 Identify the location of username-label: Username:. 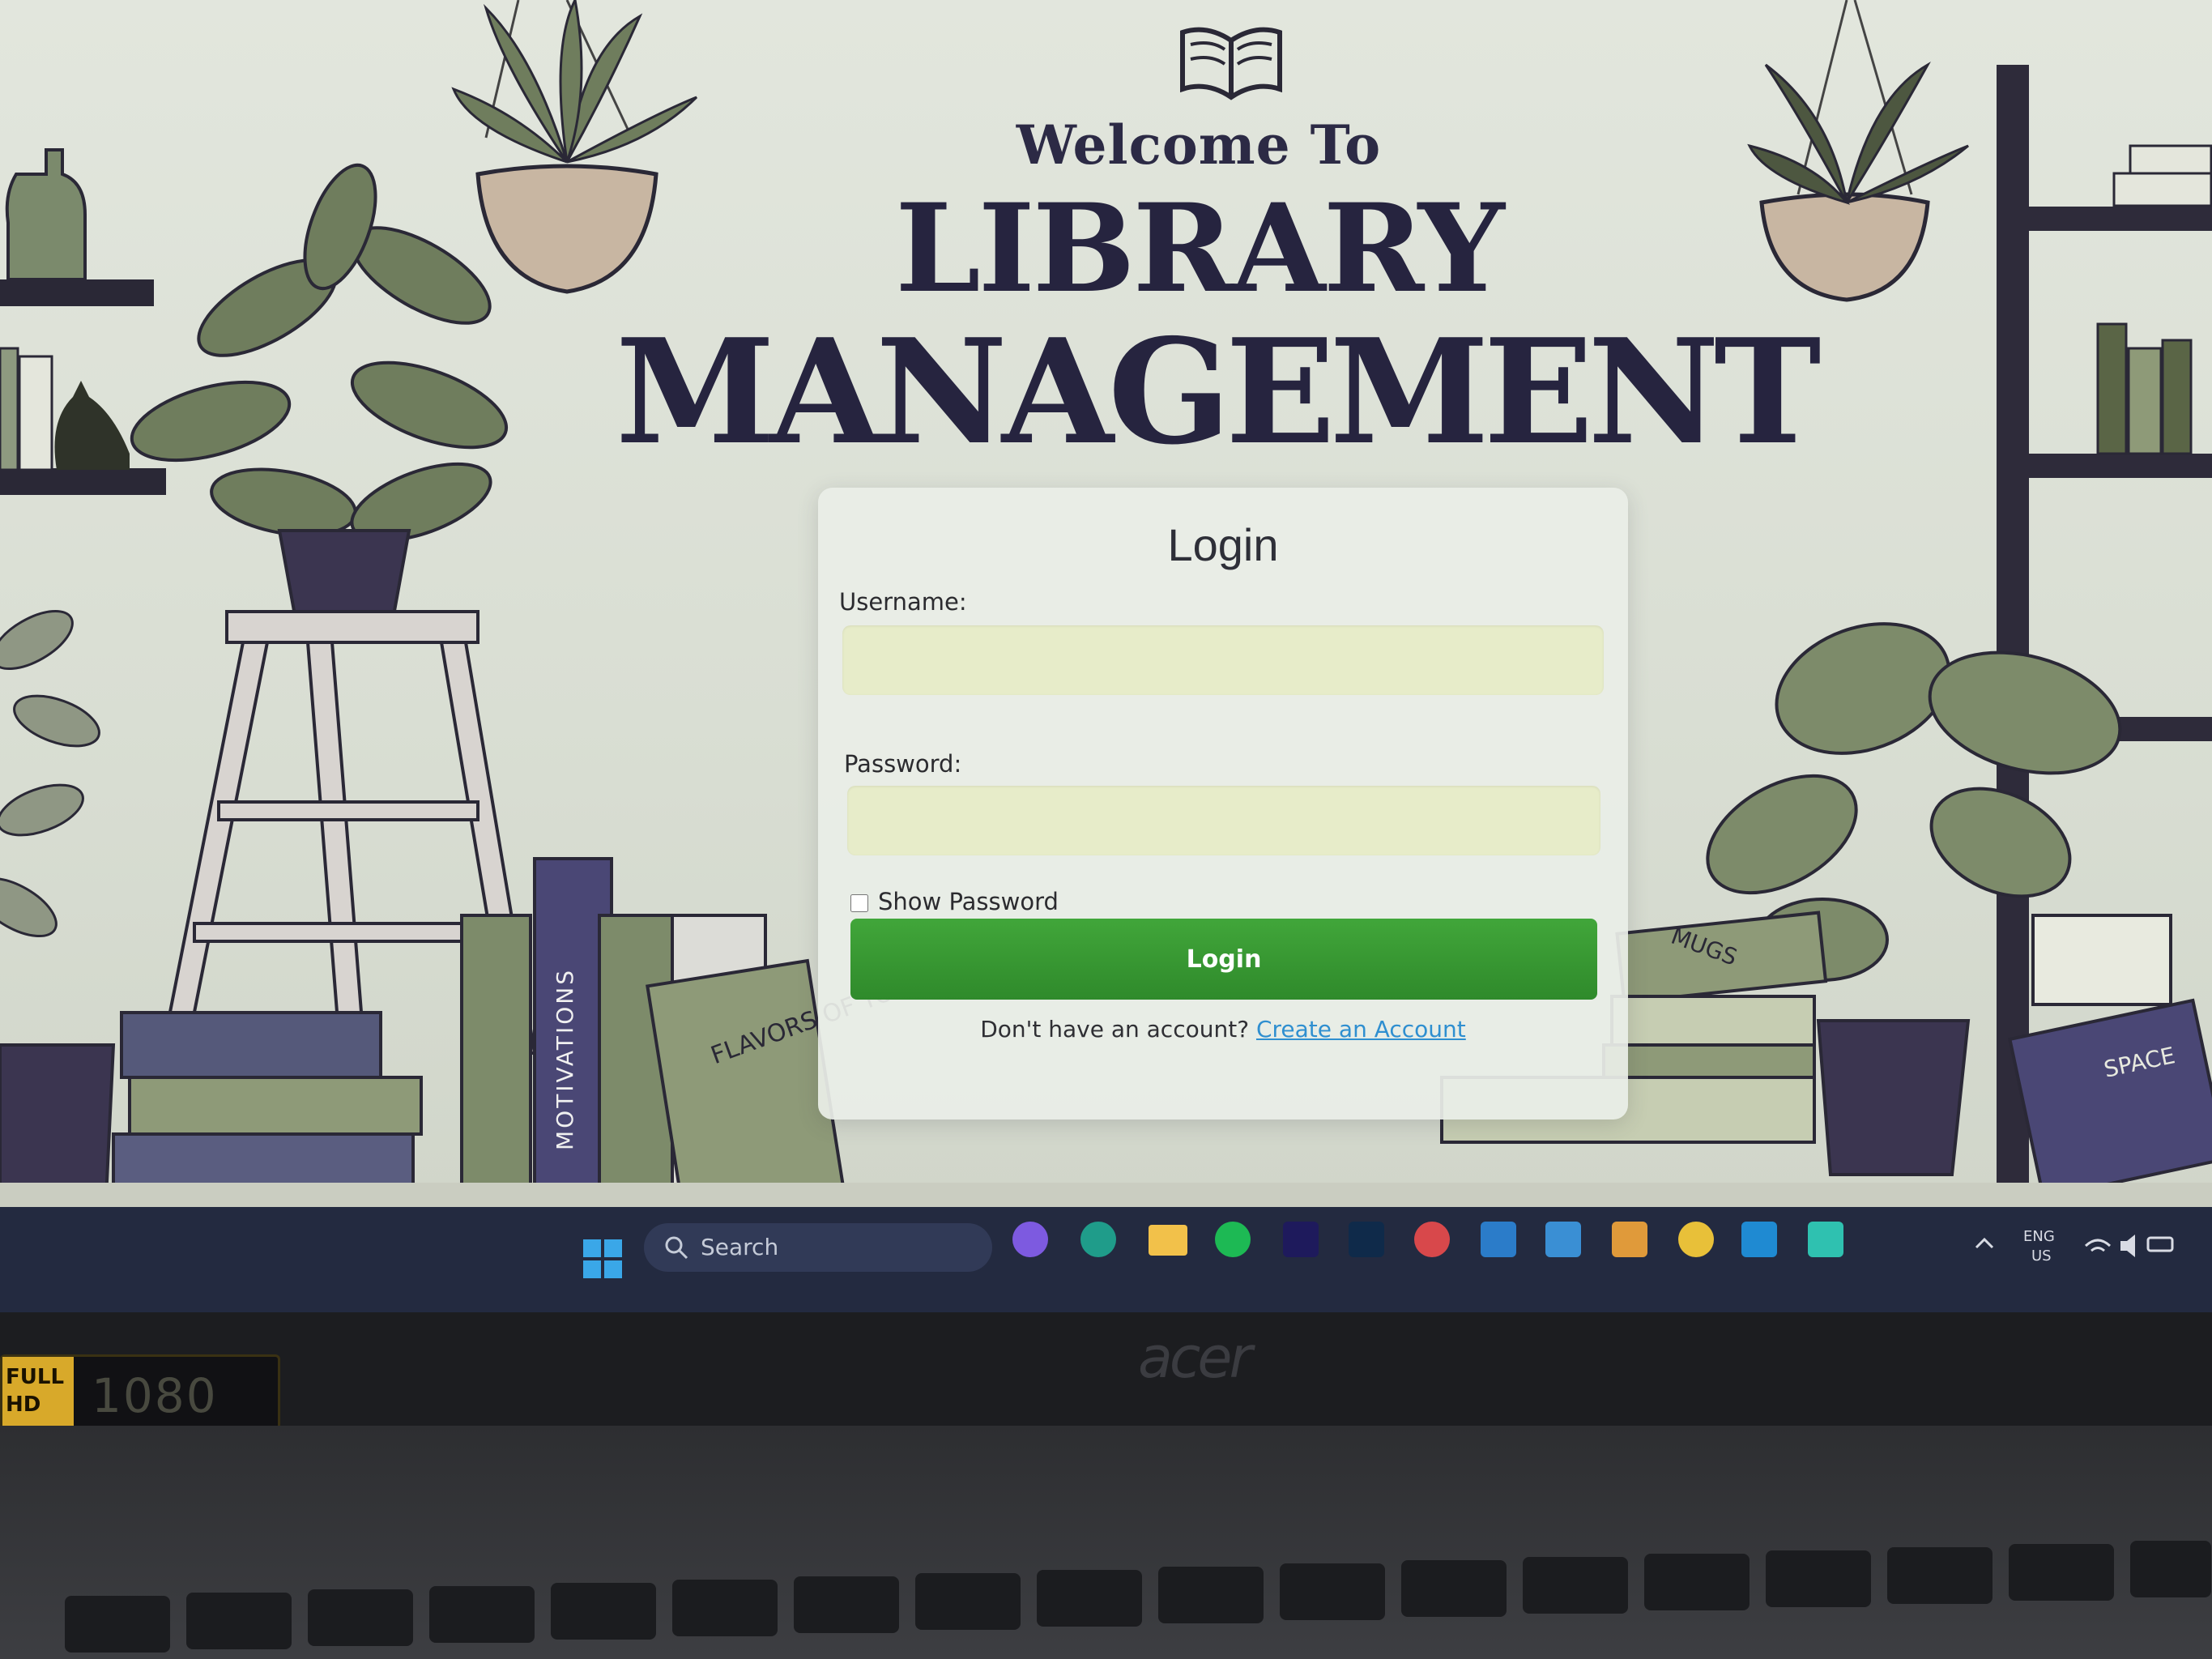
(903, 602).